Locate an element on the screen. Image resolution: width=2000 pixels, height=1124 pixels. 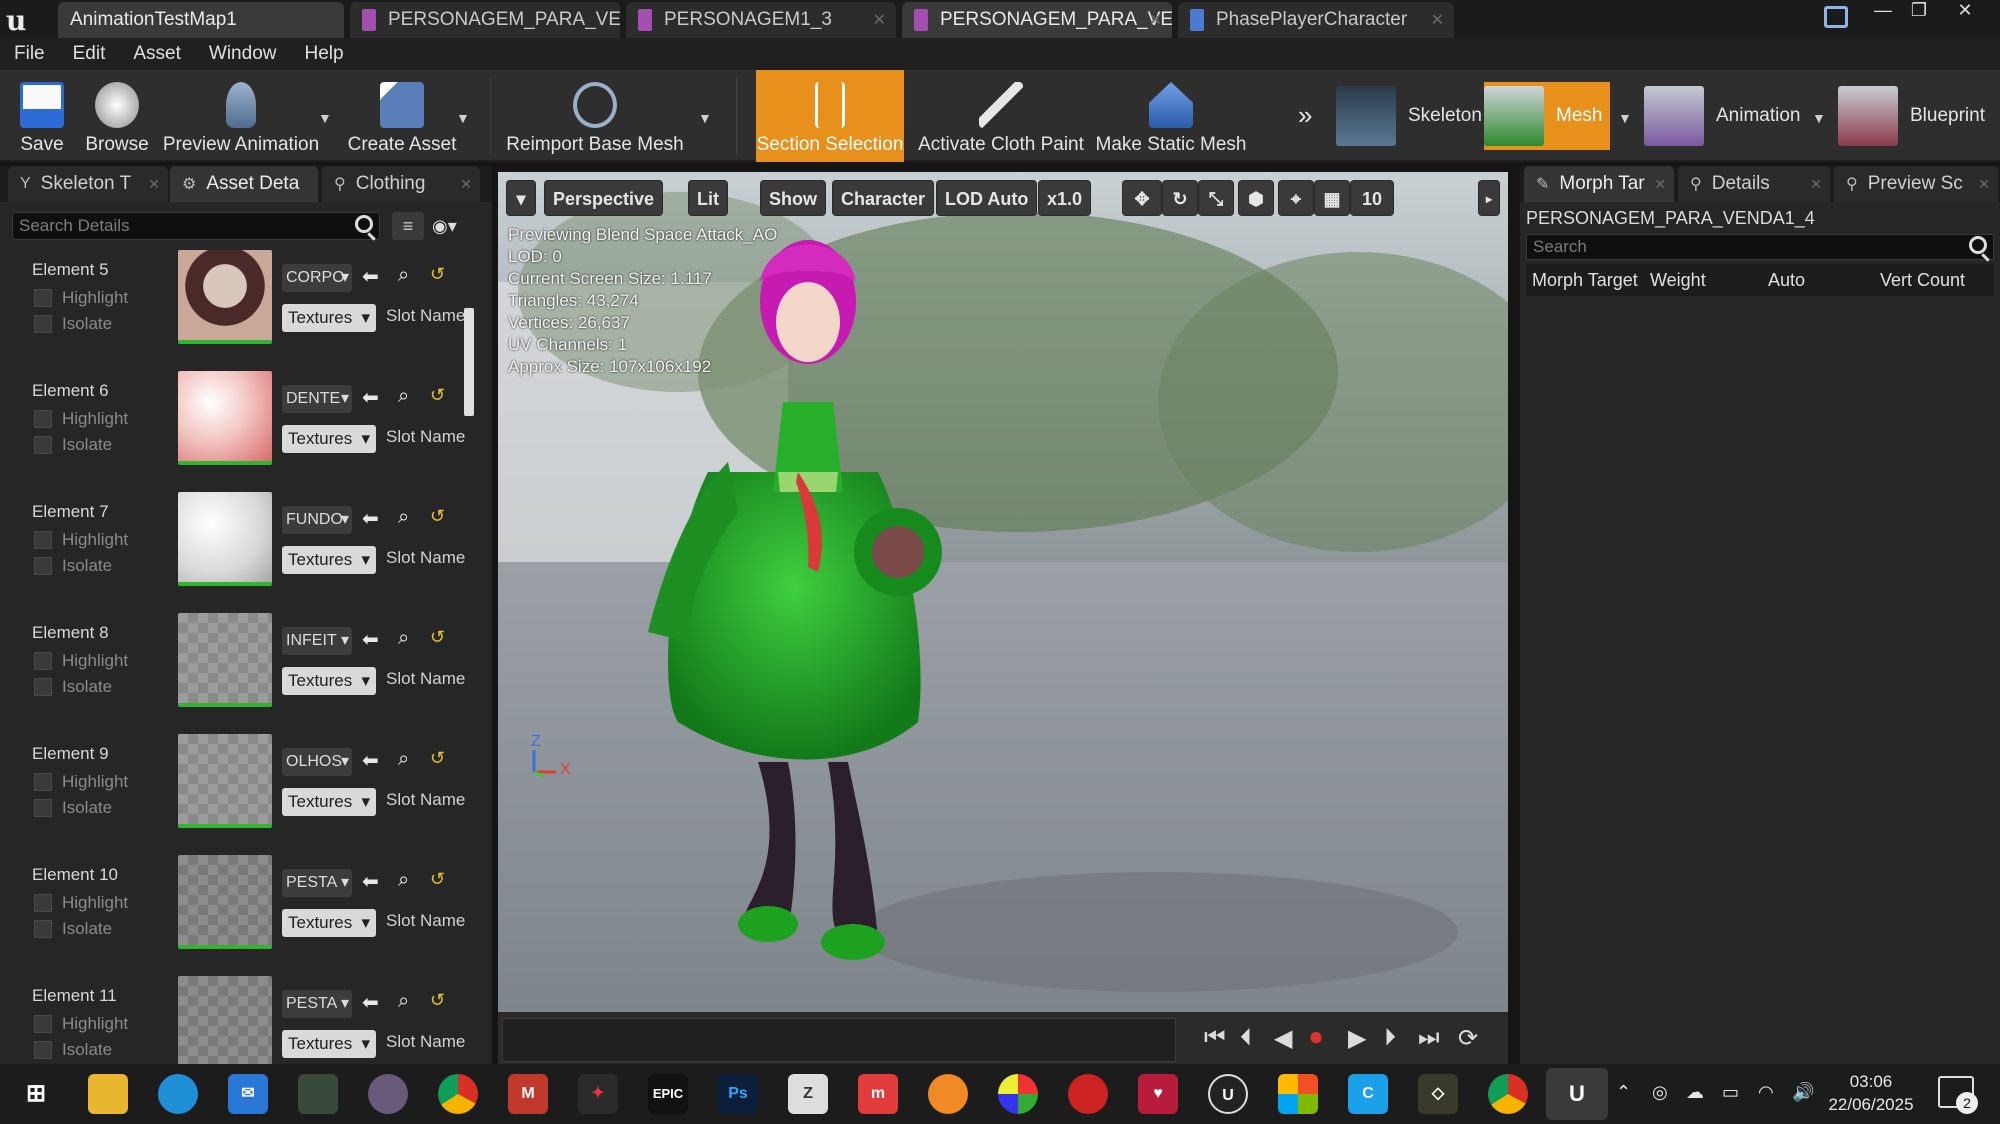
morph-search-input: Search is located at coordinates (1760, 247).